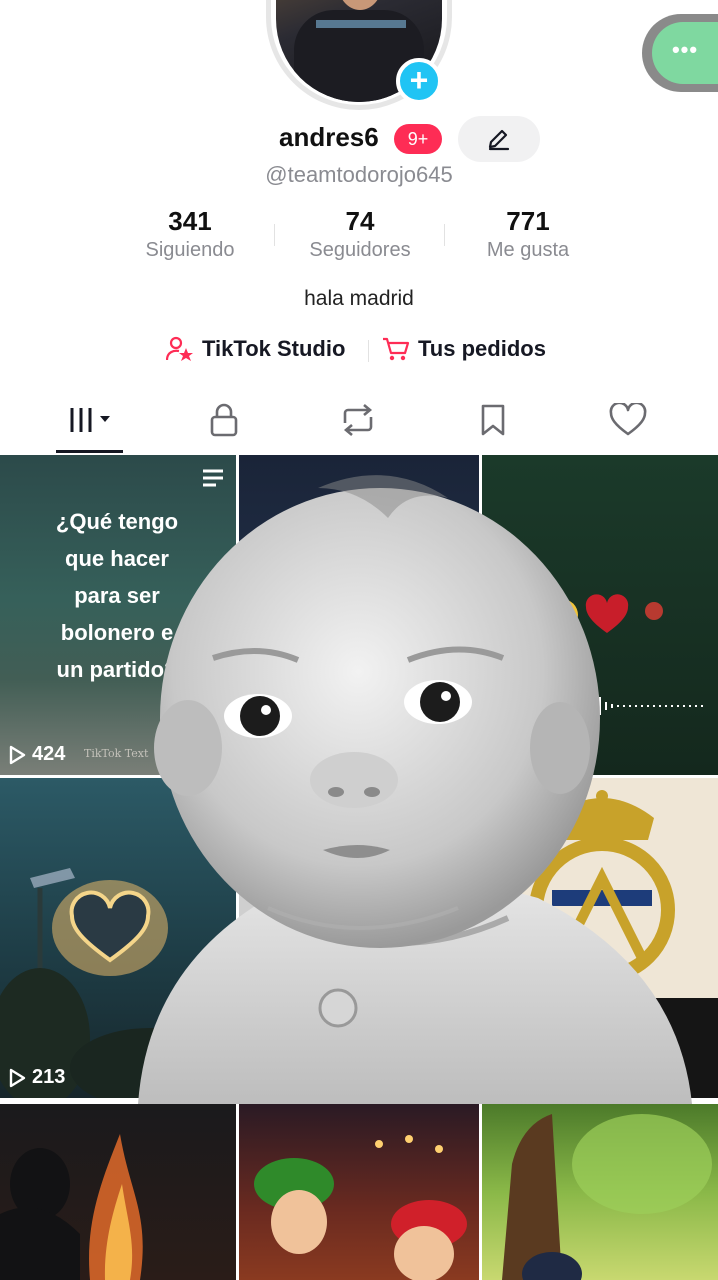 The width and height of the screenshot is (718, 1280). I want to click on tab-favorites, so click(493, 420).